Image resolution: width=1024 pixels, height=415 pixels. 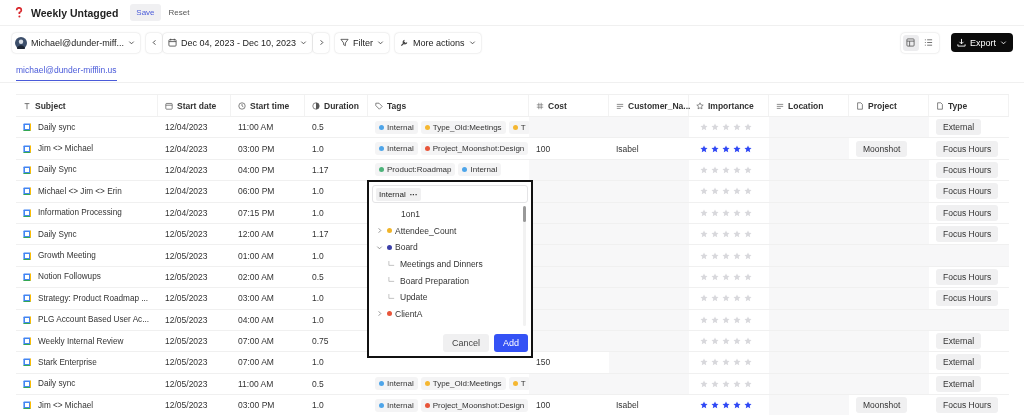 I want to click on tag-search-field: Internal ···, so click(x=450, y=194).